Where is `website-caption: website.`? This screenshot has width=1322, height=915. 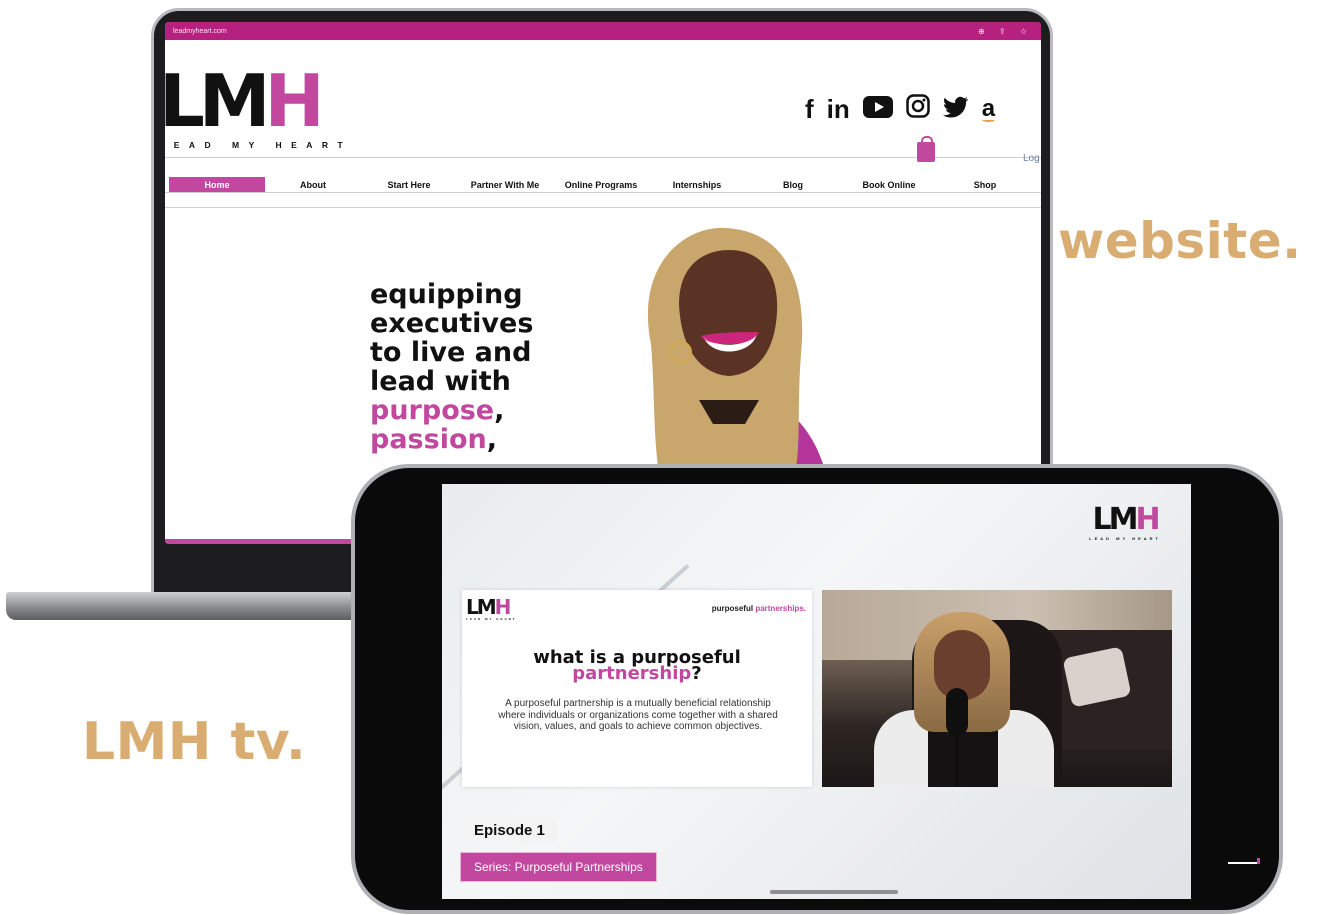 website-caption: website. is located at coordinates (1180, 241).